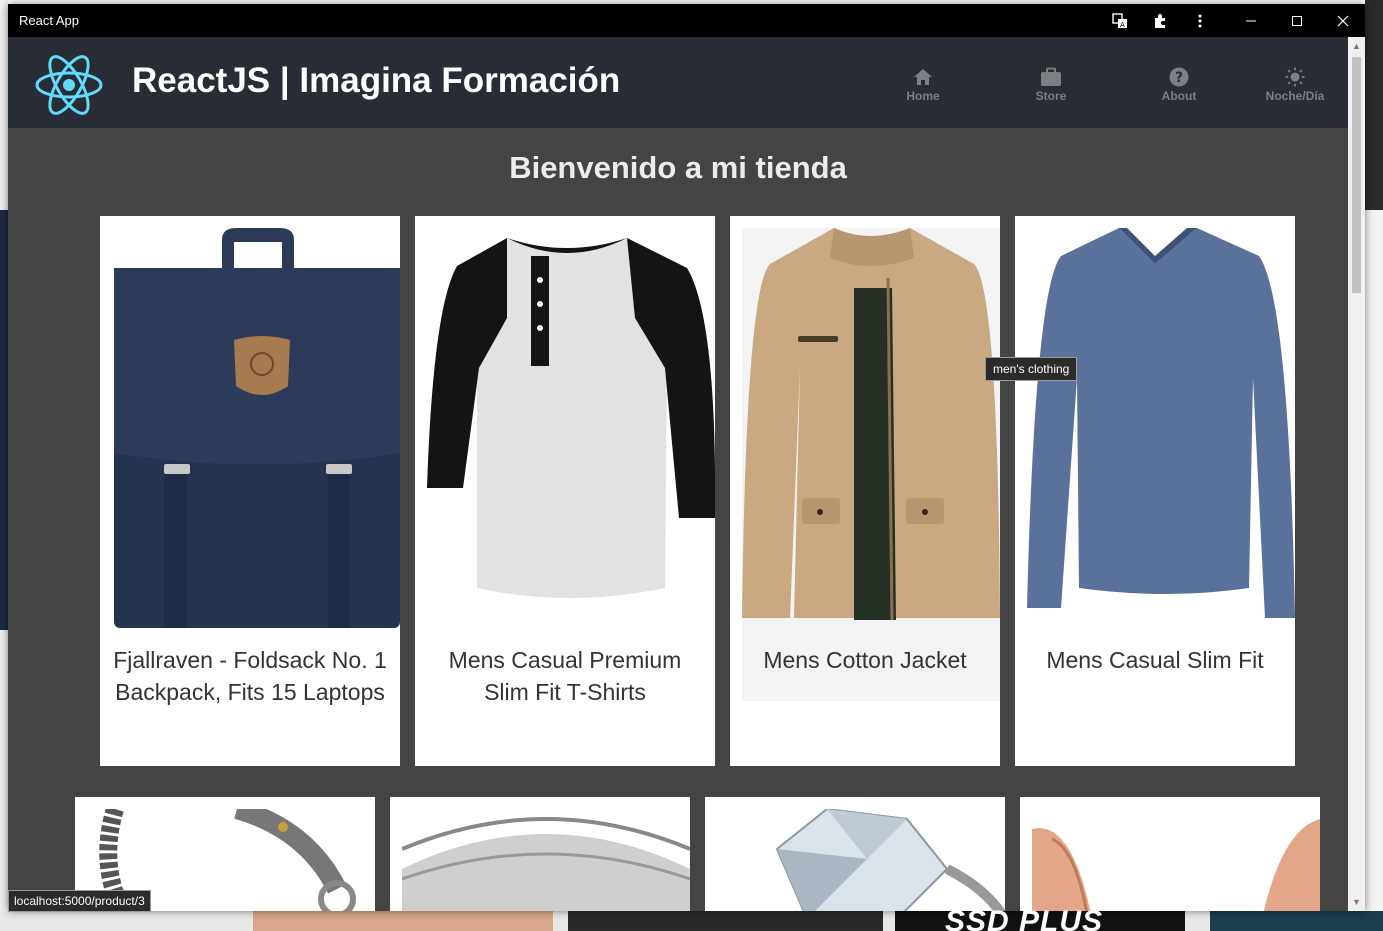 The image size is (1383, 931). I want to click on product-image-raglan-tshirt, so click(571, 415).